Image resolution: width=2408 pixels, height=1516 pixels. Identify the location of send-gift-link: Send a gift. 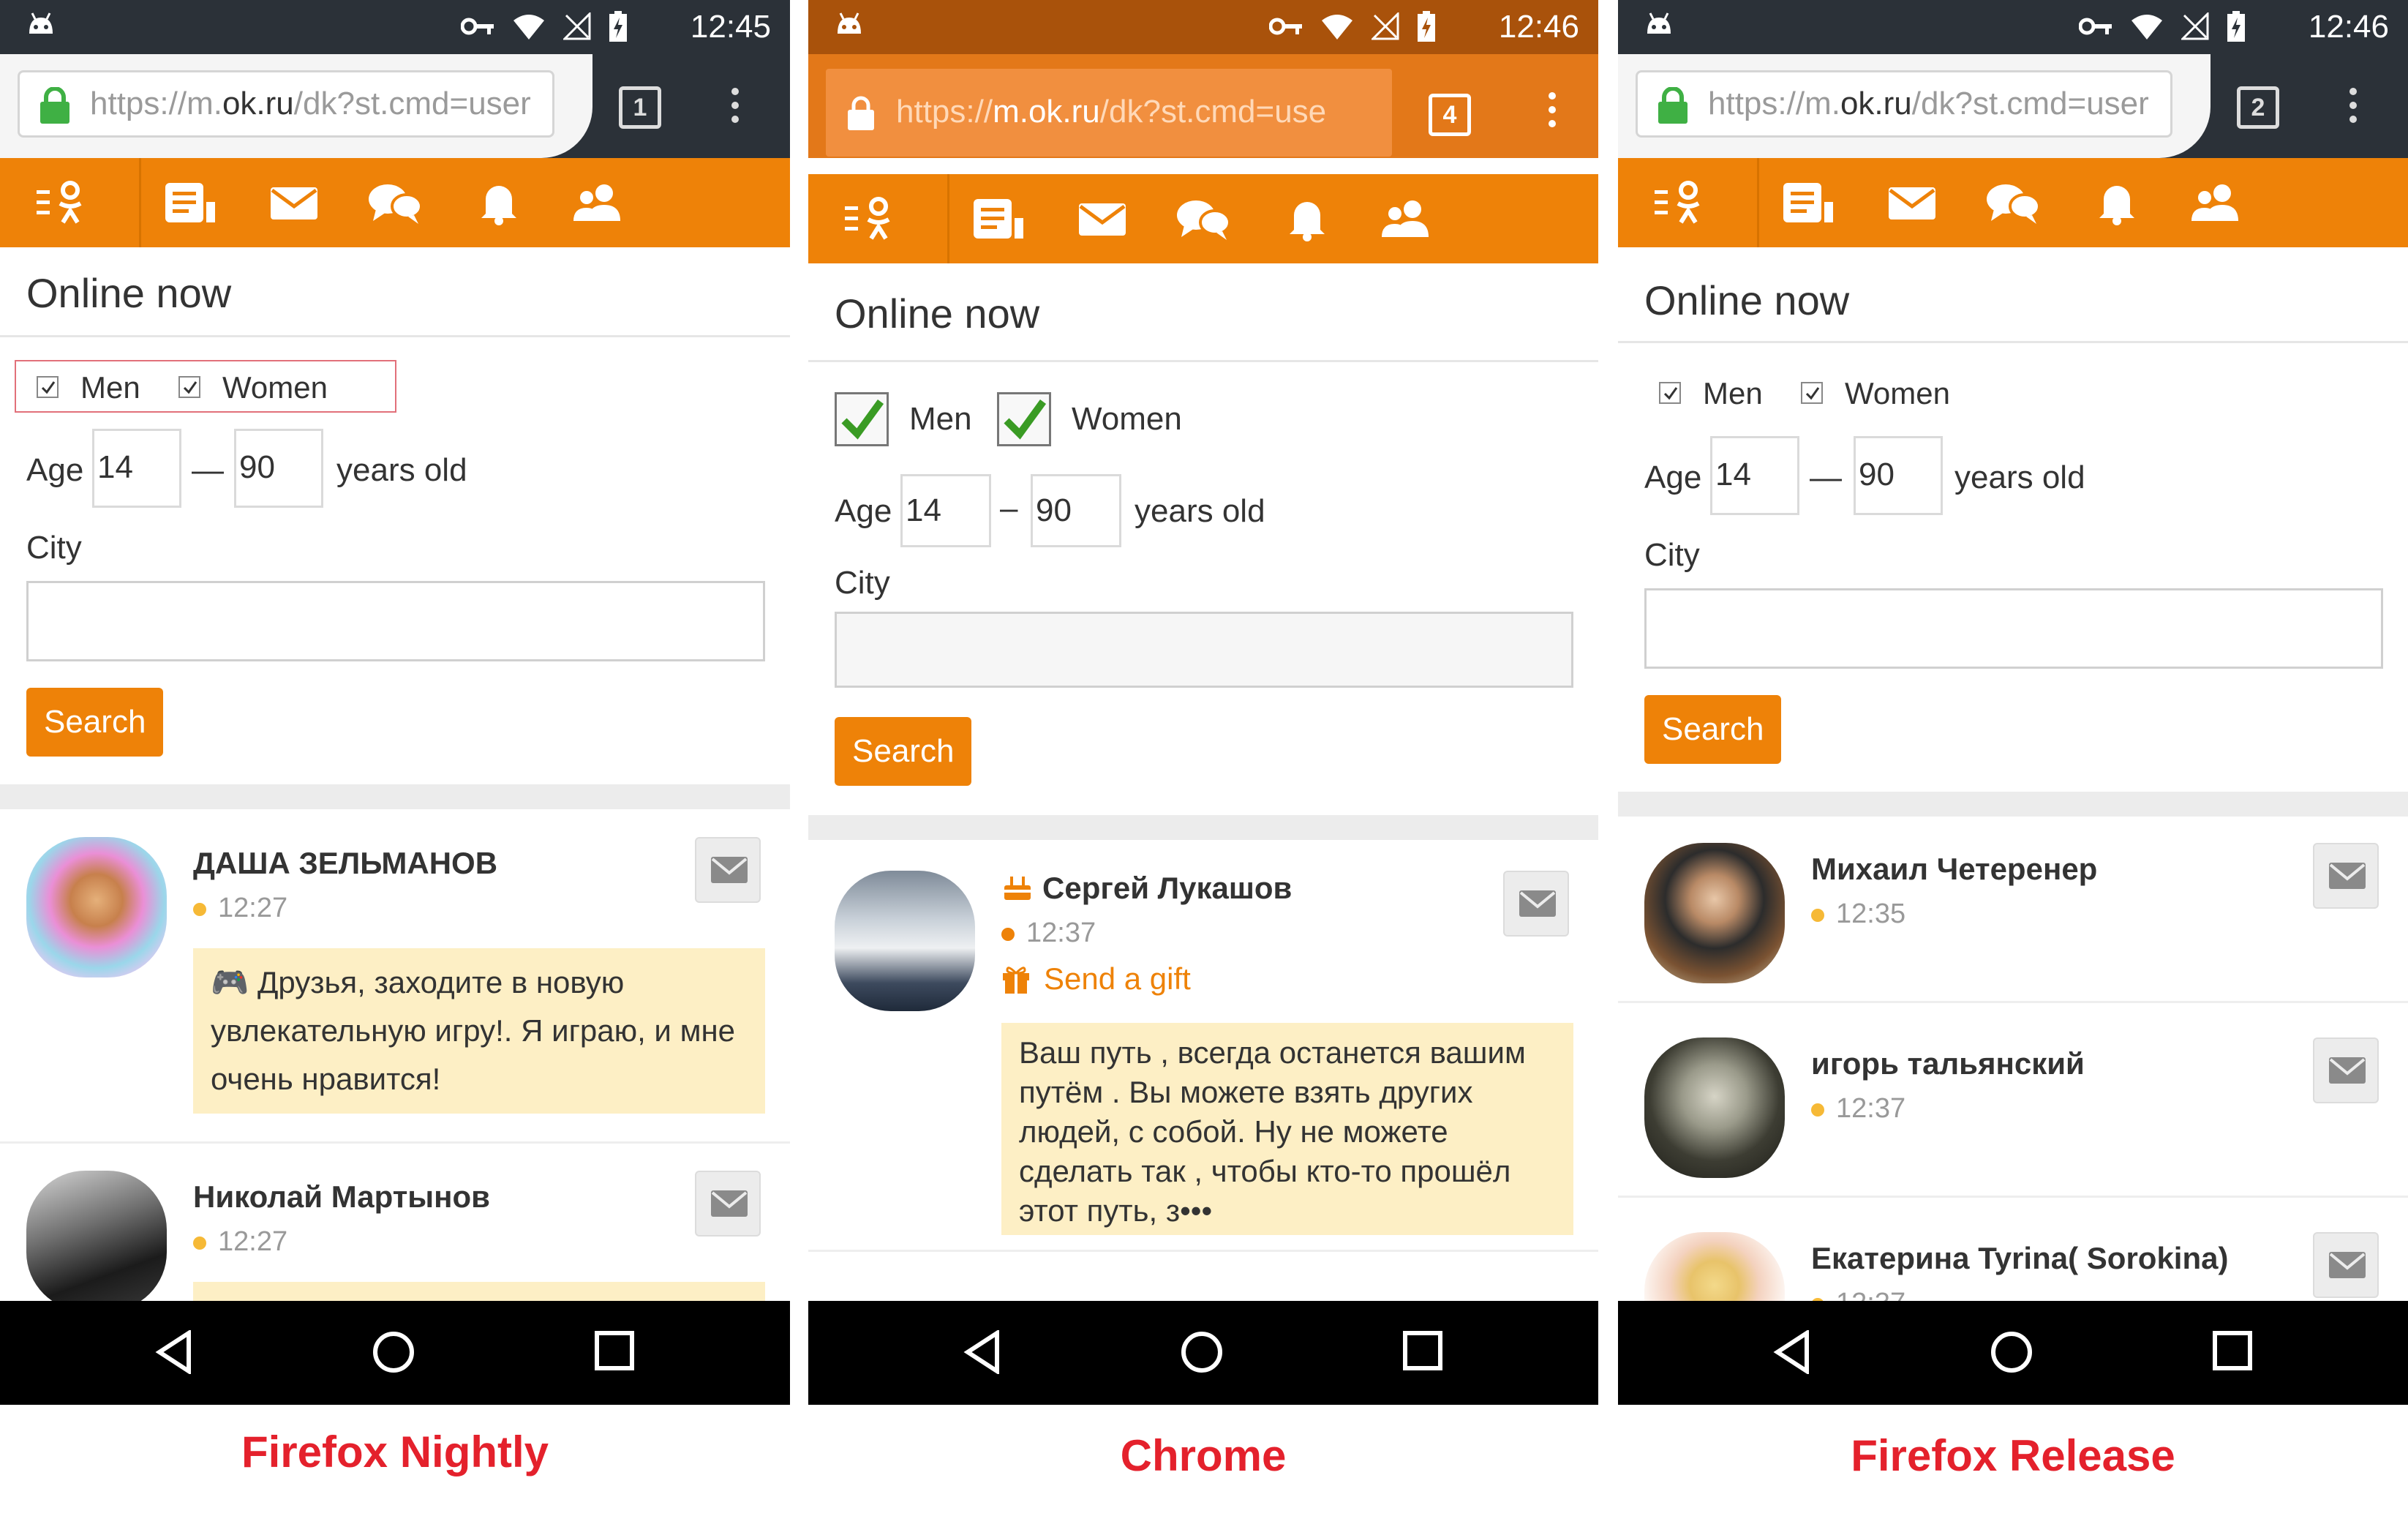
(1118, 979).